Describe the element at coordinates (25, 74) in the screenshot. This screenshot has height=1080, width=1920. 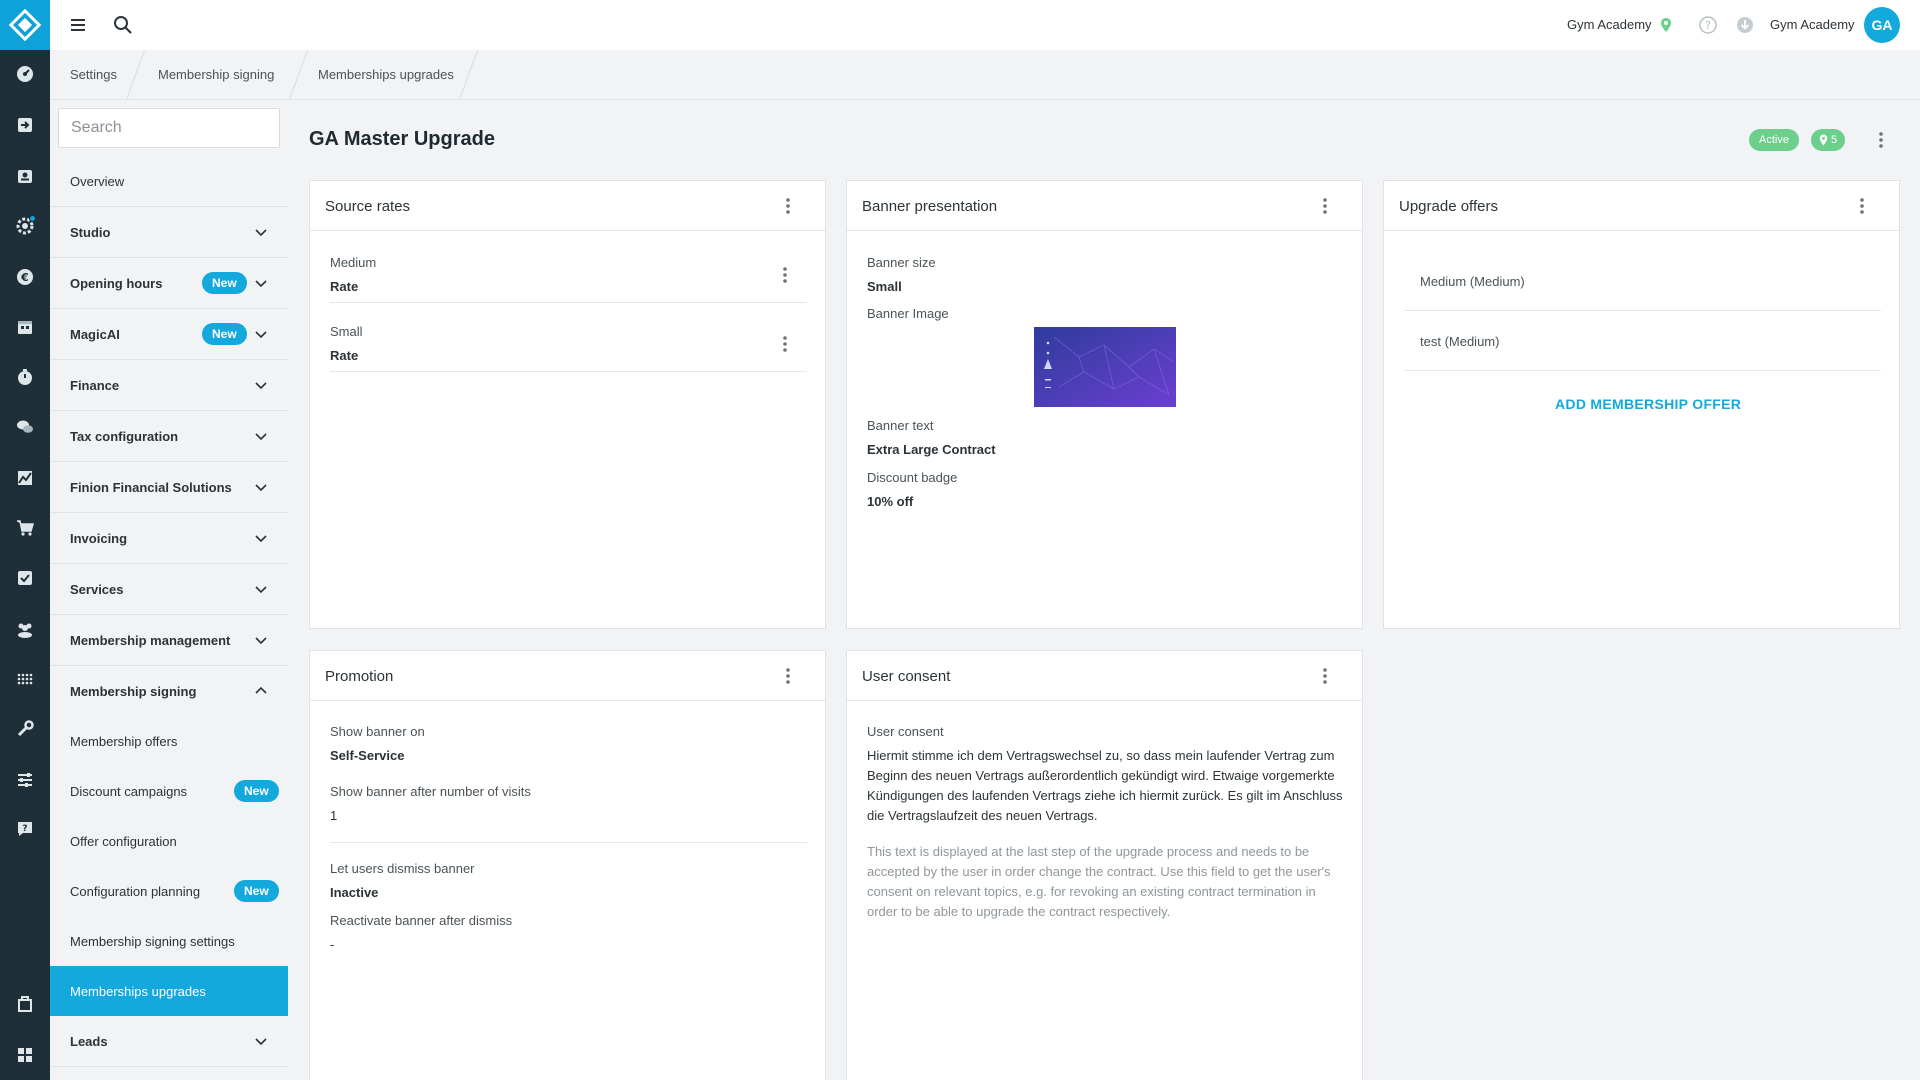
I see `dashboard-icon` at that location.